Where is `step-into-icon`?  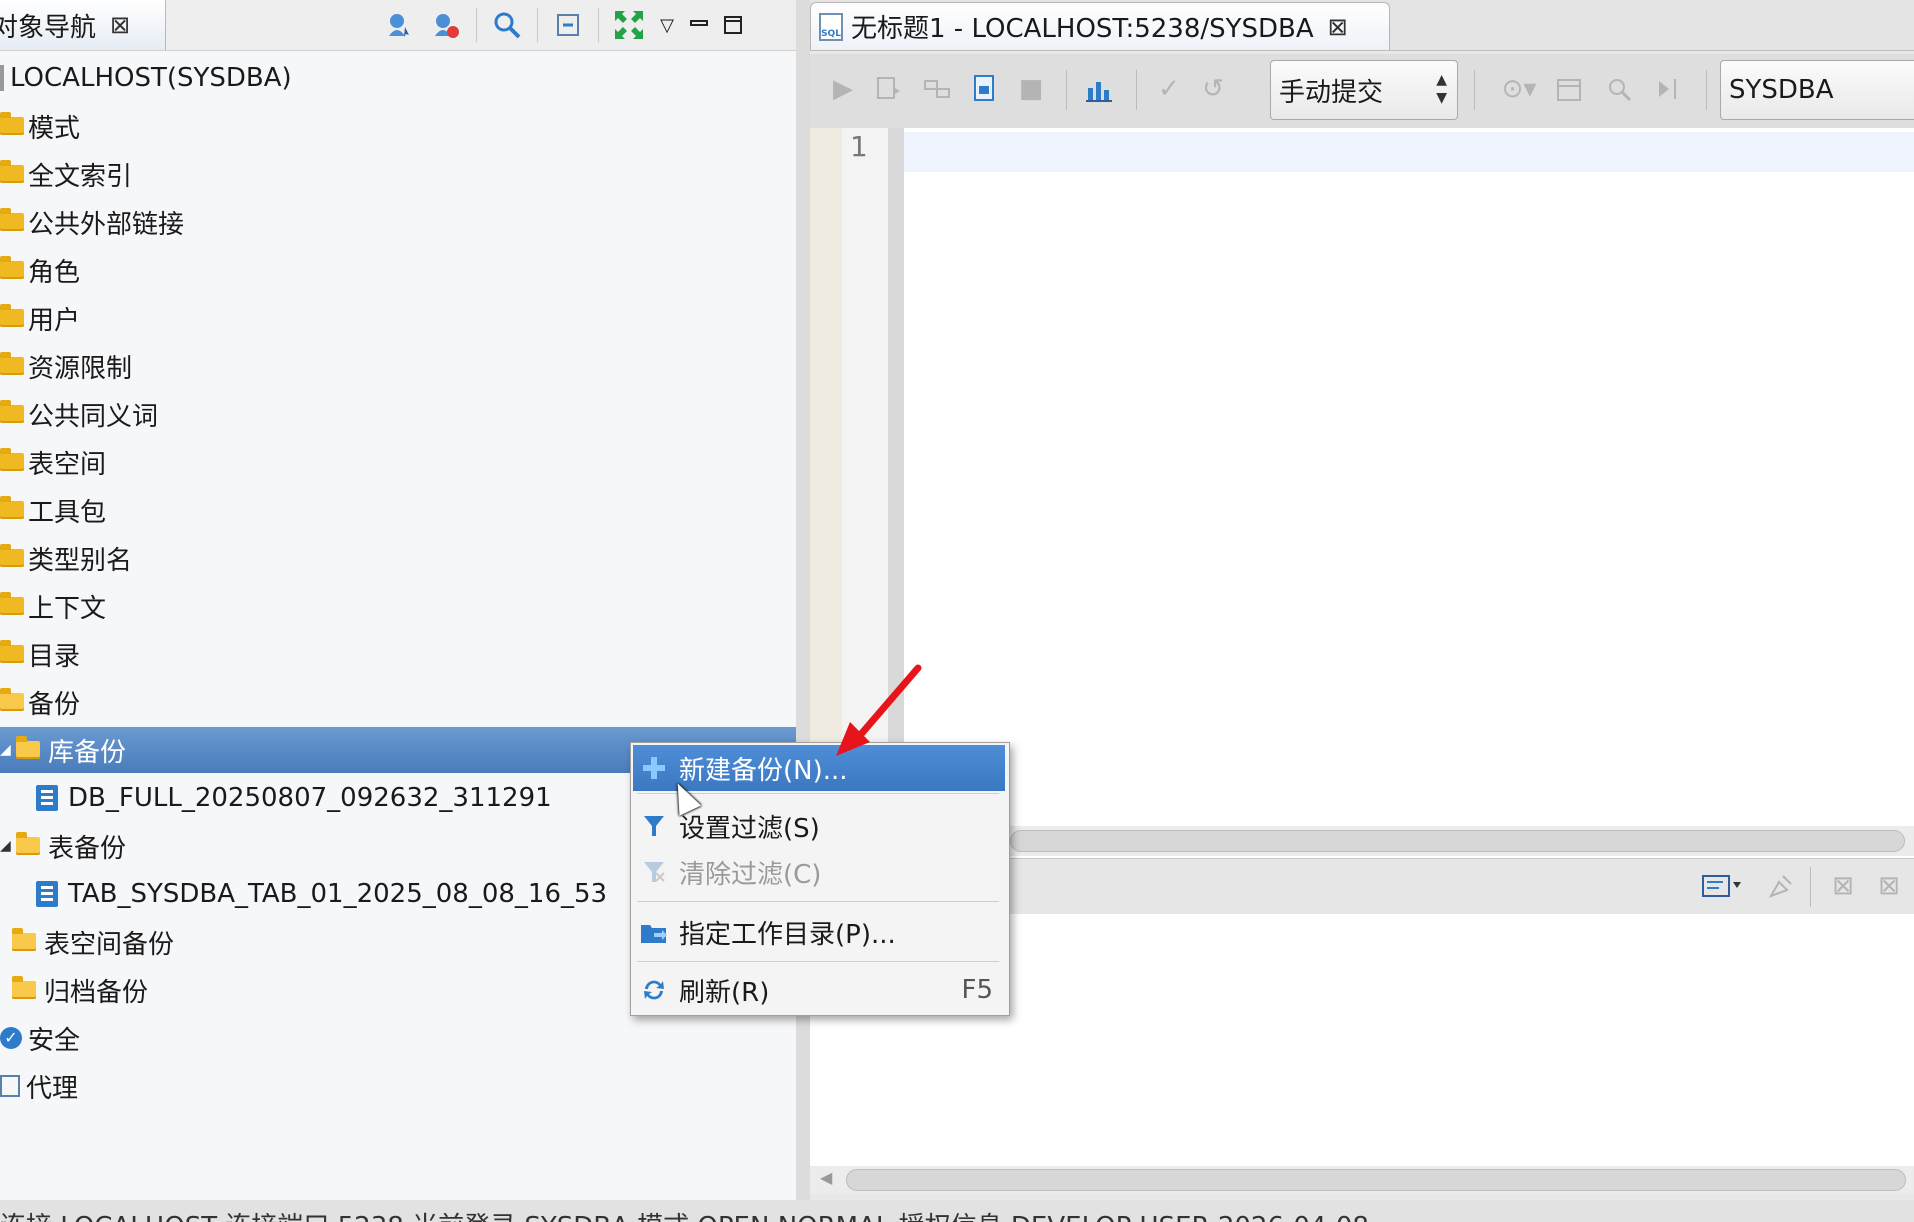
step-into-icon is located at coordinates (1669, 89).